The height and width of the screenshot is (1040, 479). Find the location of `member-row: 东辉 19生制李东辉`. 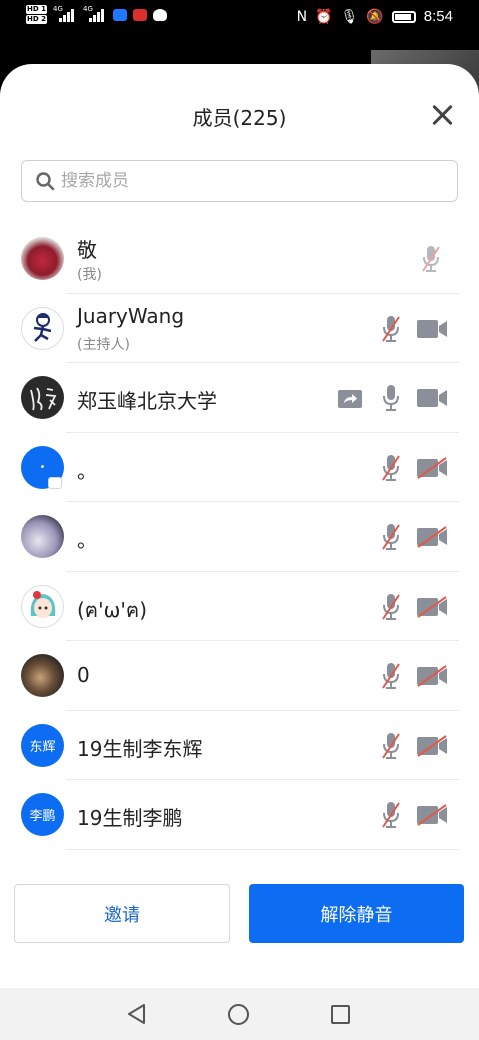

member-row: 东辉 19生制李东辉 is located at coordinates (239, 745).